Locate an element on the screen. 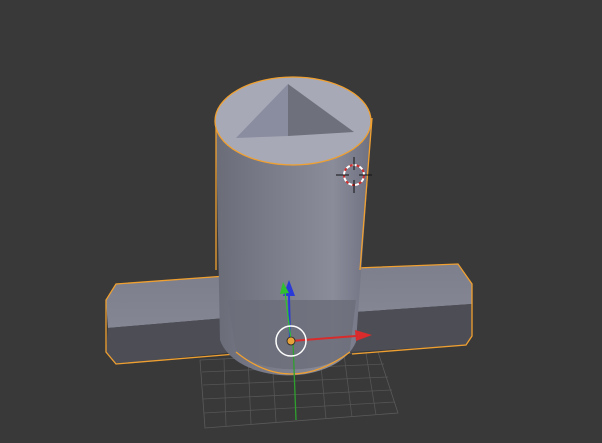  crossbar-left-arm is located at coordinates (171, 320).